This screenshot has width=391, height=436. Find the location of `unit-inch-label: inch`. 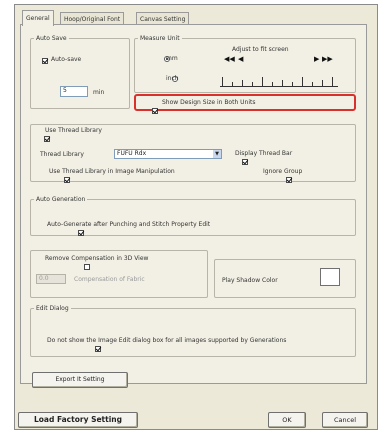

unit-inch-label: inch is located at coordinates (172, 78).